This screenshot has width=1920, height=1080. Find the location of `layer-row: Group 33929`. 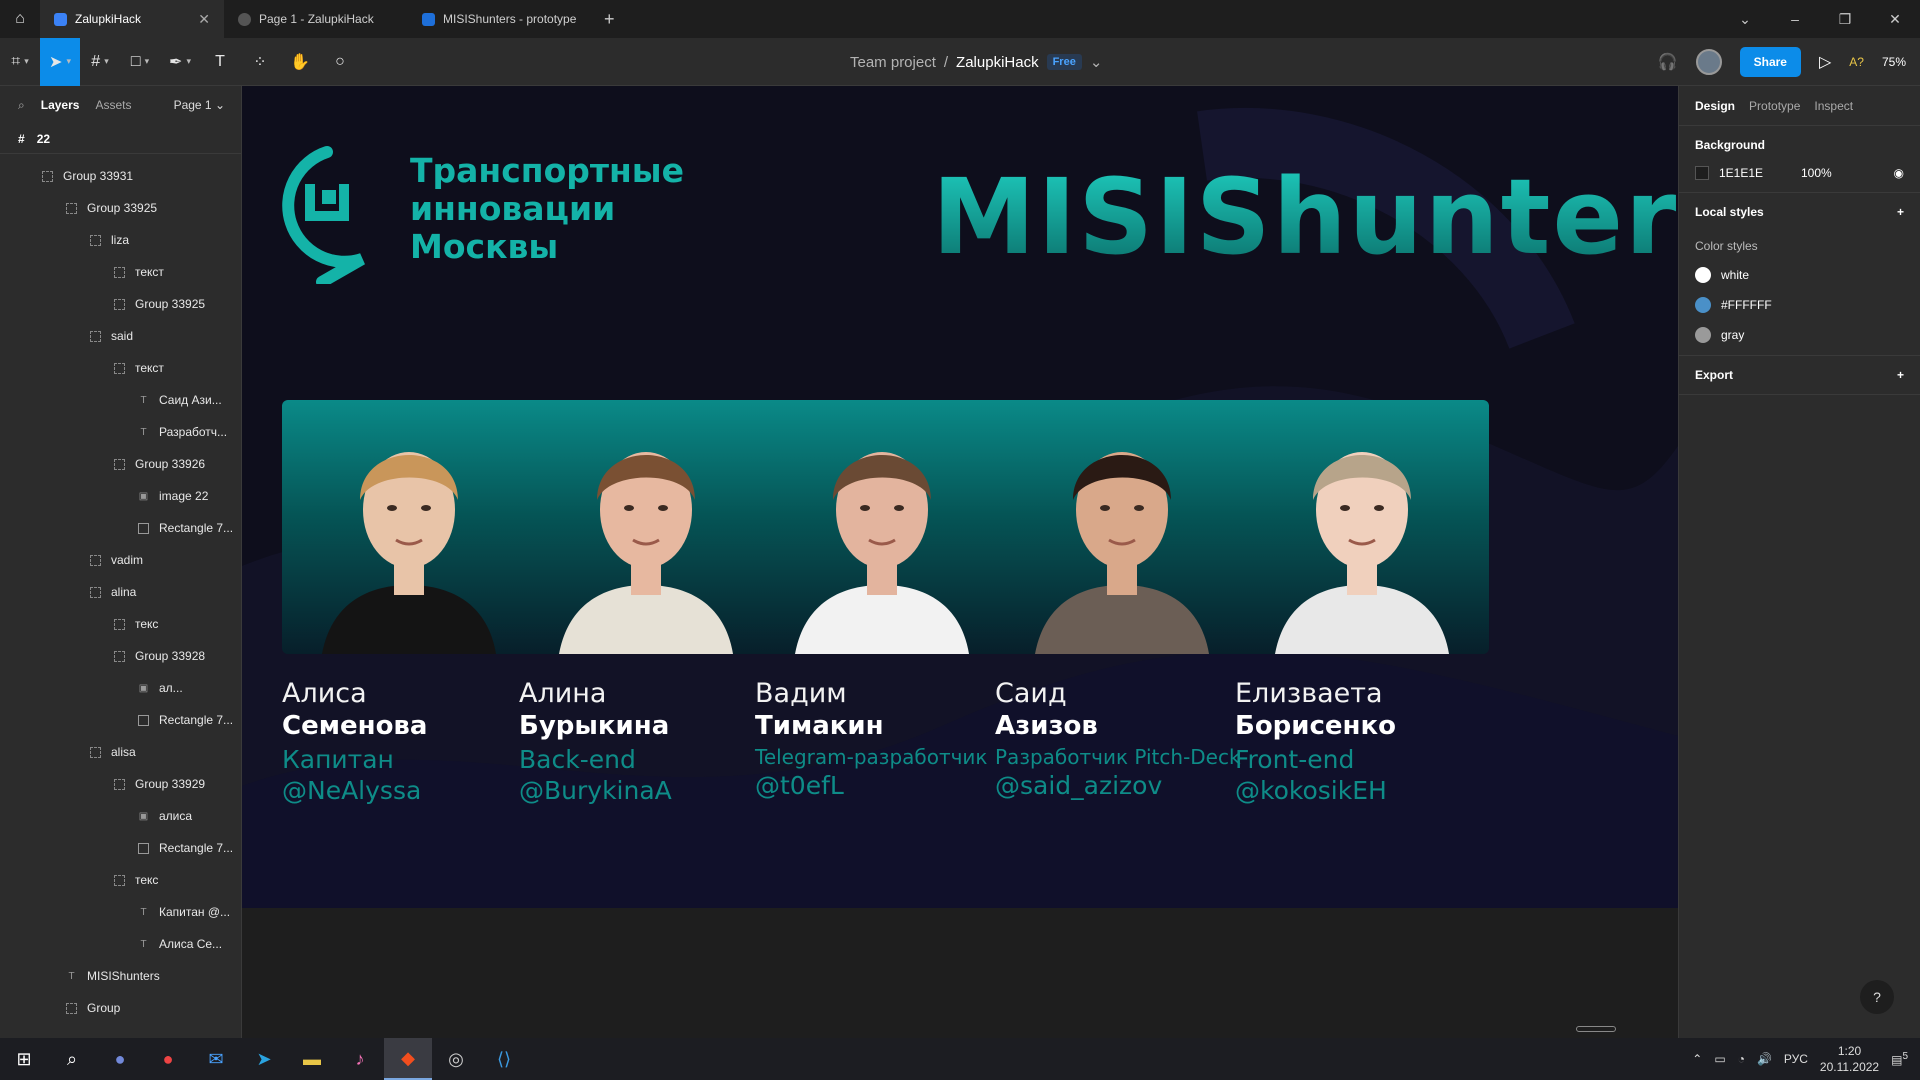

layer-row: Group 33929 is located at coordinates (120, 784).